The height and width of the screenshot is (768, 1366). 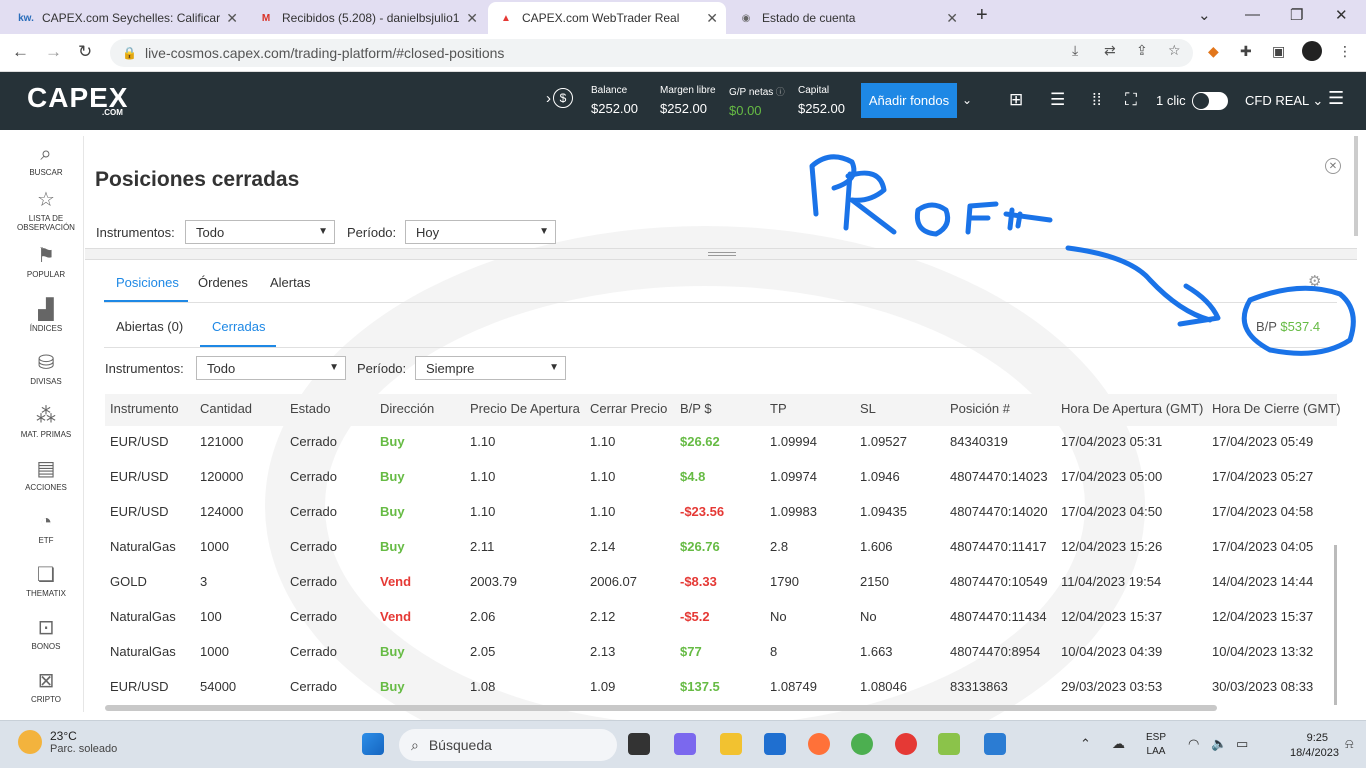 What do you see at coordinates (373, 744) in the screenshot?
I see `windows-start-icon` at bounding box center [373, 744].